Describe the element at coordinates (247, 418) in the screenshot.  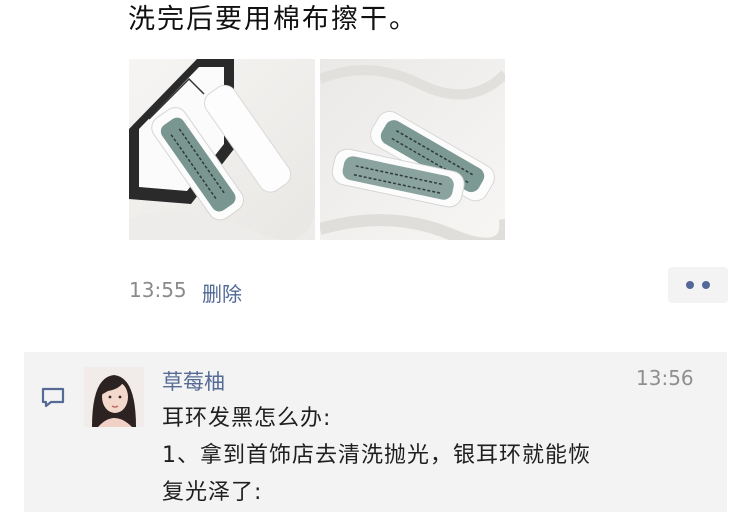
I see `comment-text-line: 耳环发黑怎么办:` at that location.